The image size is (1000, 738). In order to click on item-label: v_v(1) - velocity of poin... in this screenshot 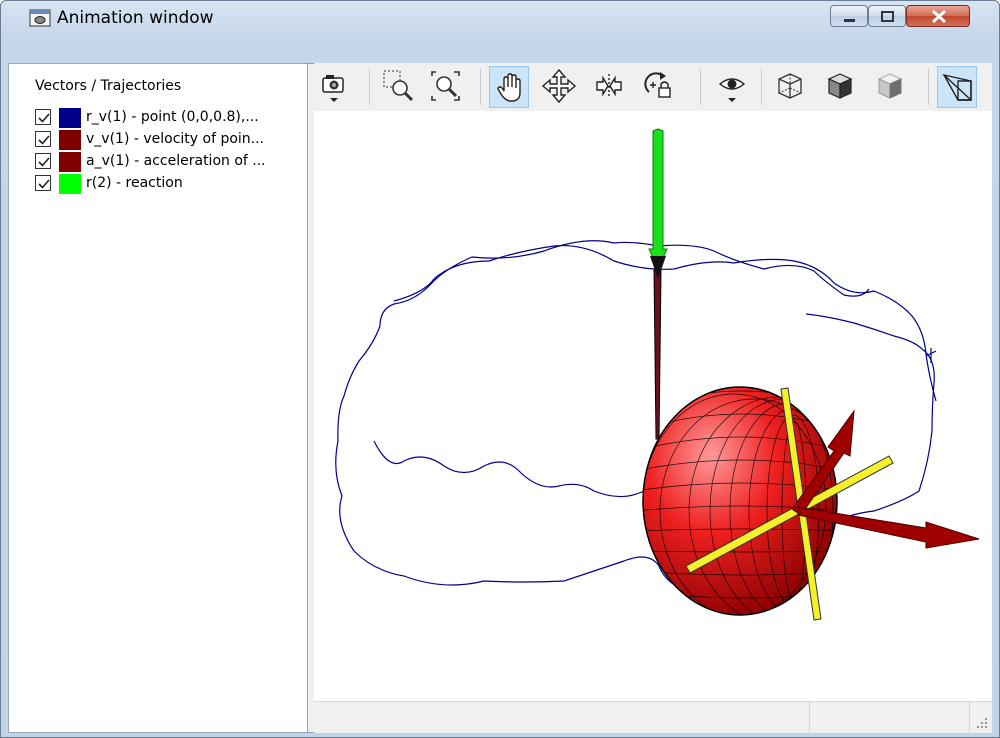, I will do `click(175, 139)`.